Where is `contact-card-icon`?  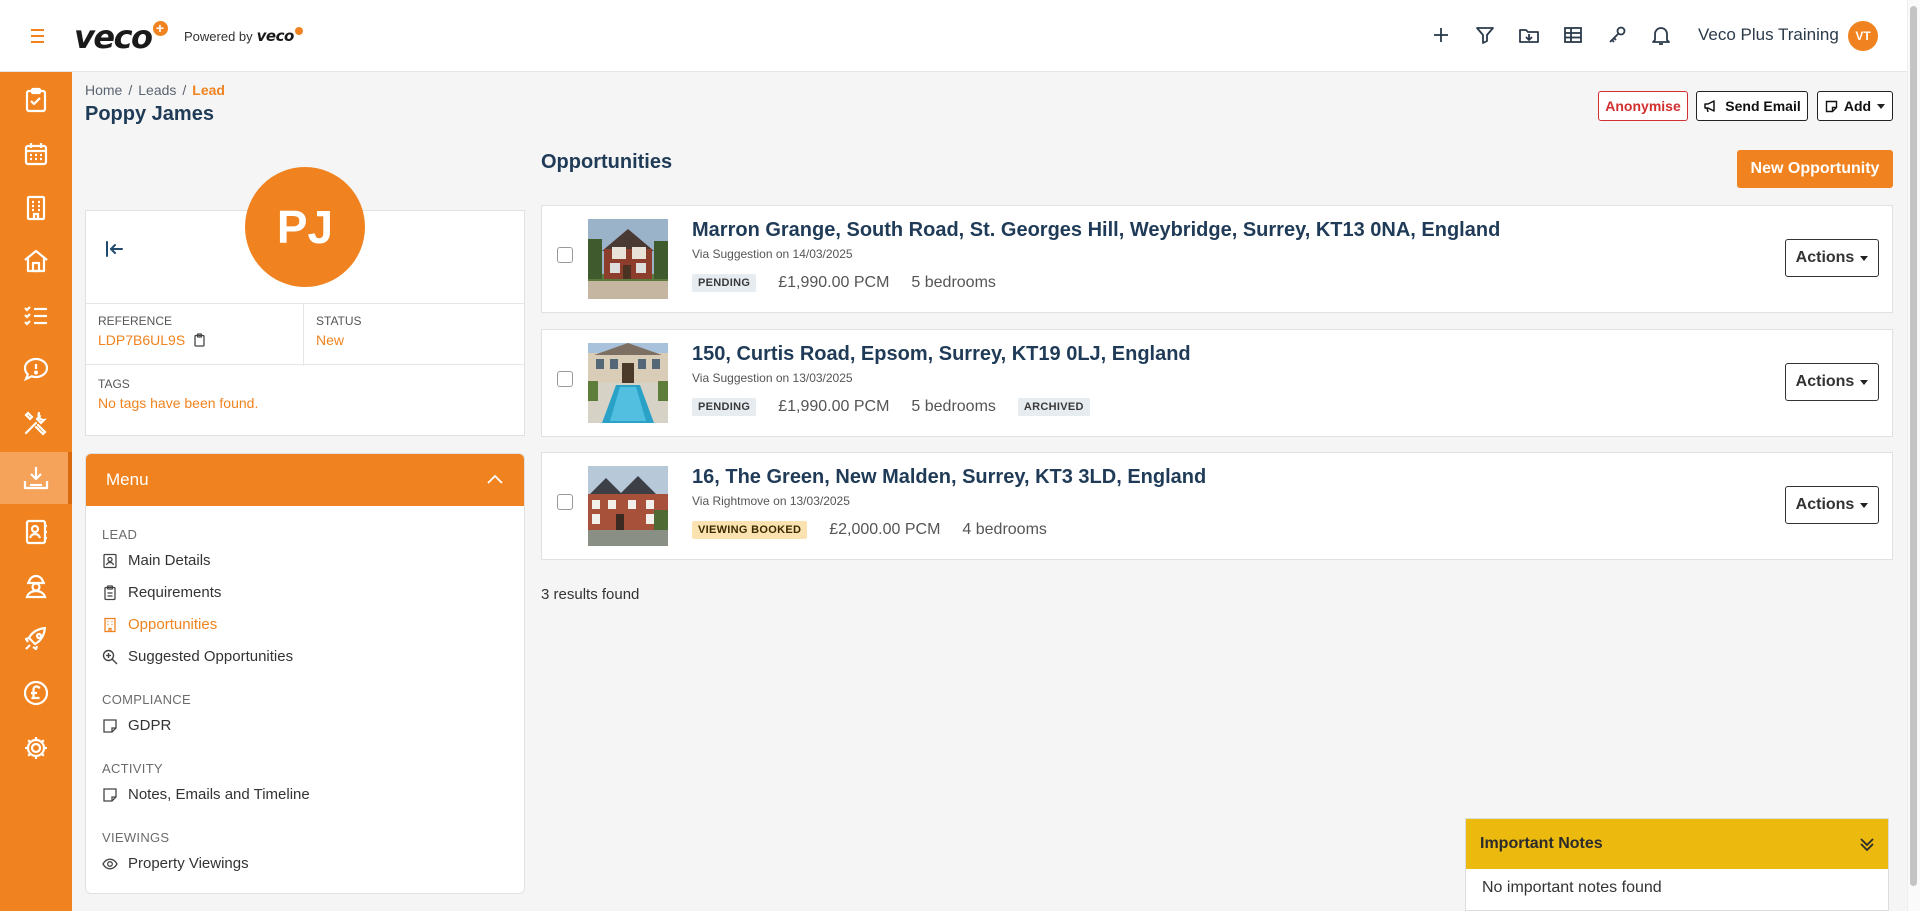
contact-card-icon is located at coordinates (110, 560).